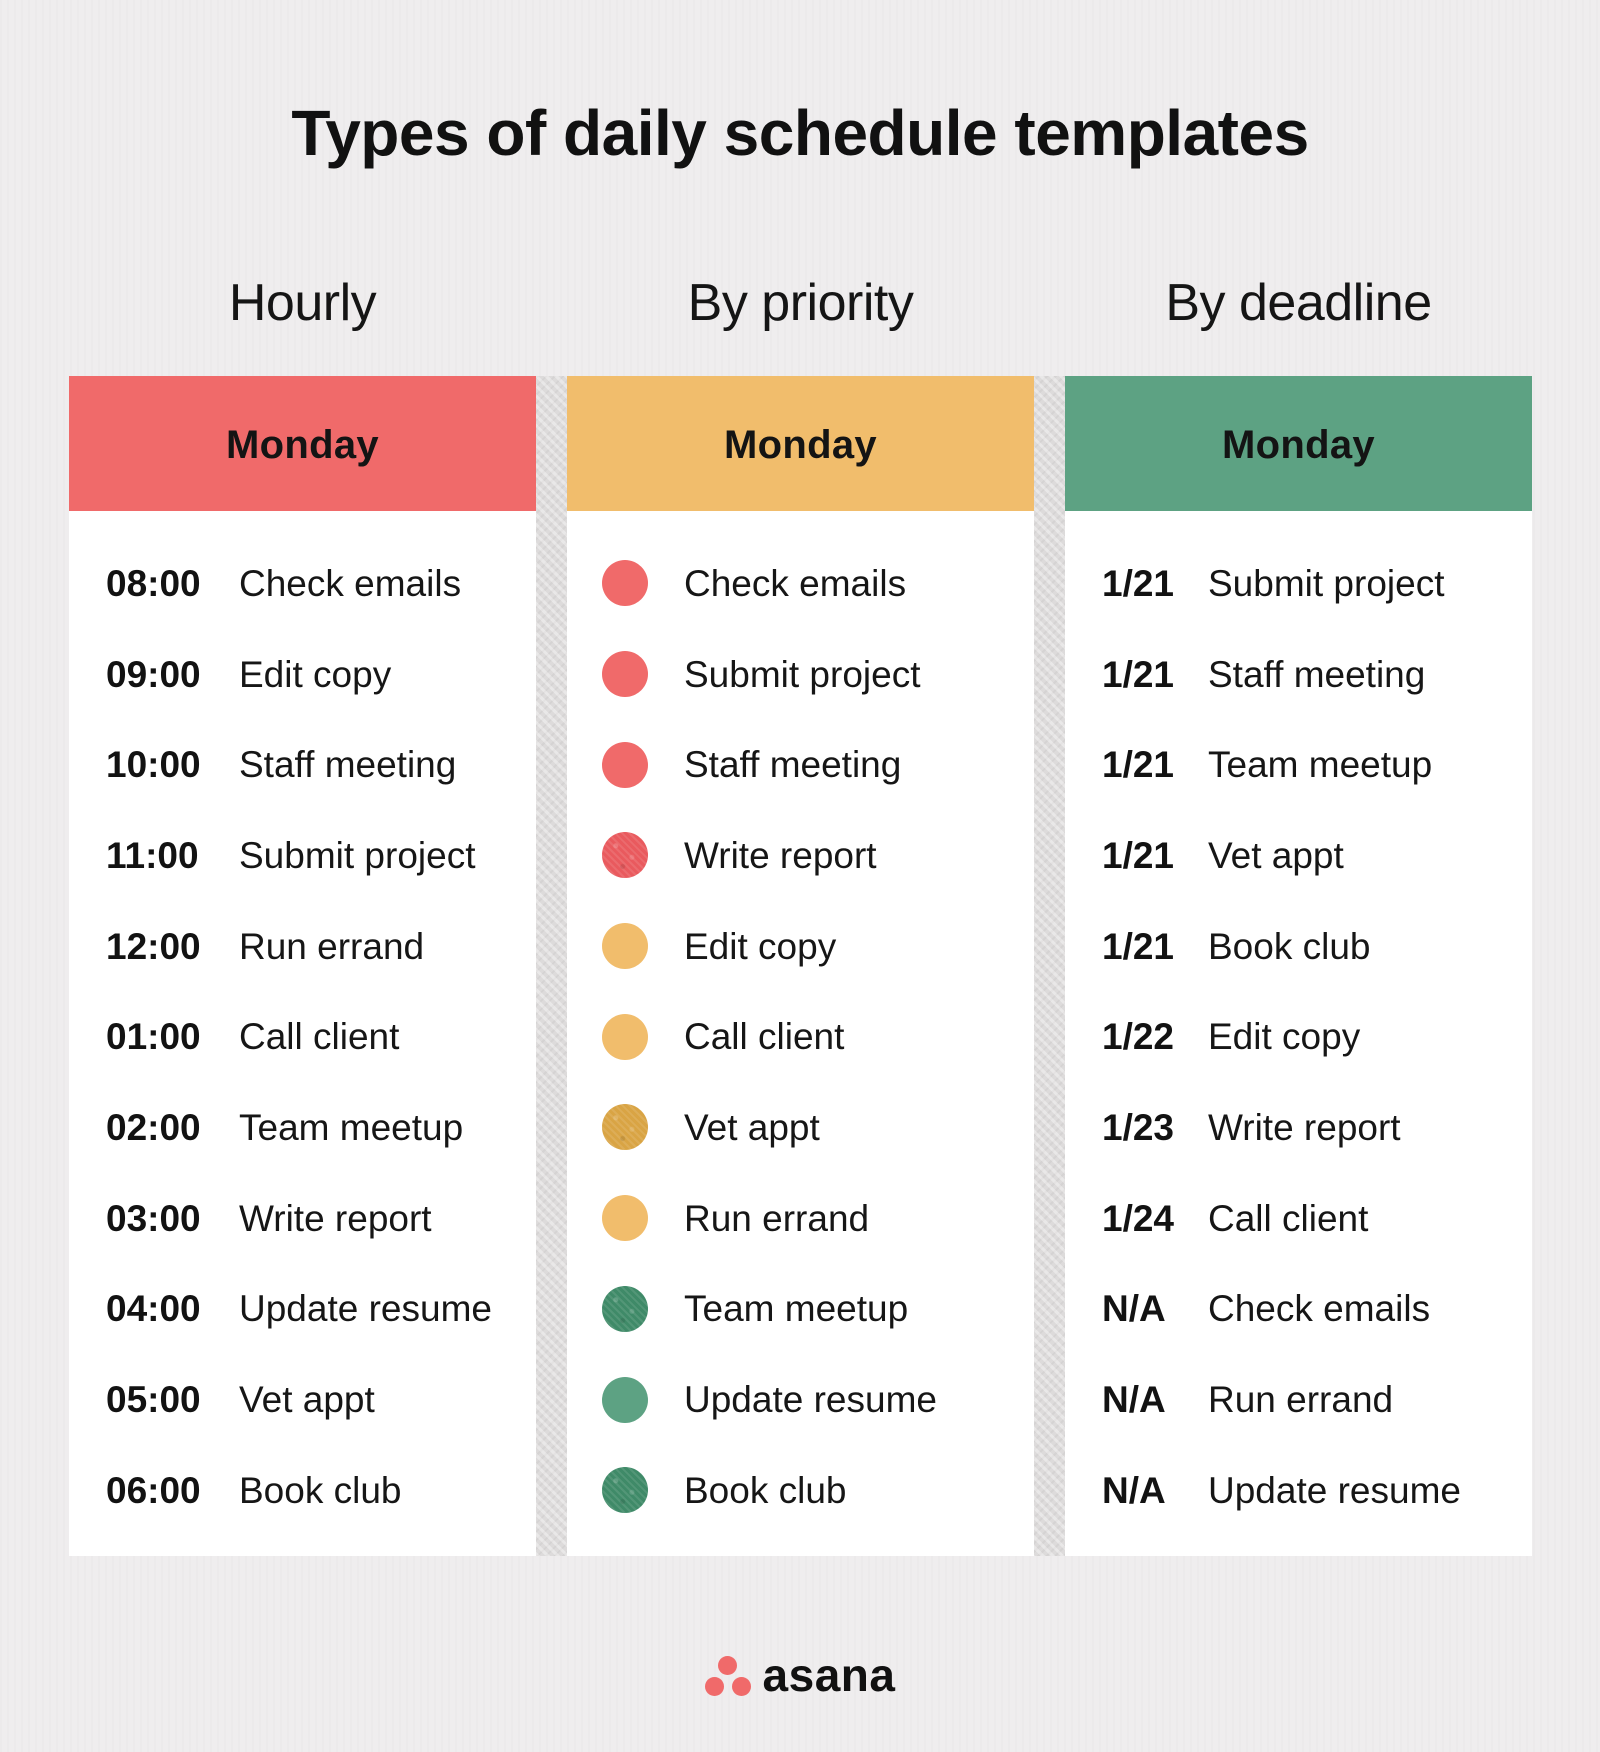 The width and height of the screenshot is (1600, 1752). I want to click on schedule-row: Update resume, so click(800, 1399).